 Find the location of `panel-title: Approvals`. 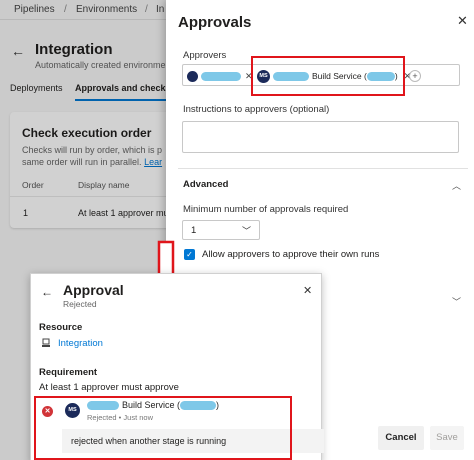

panel-title: Approvals is located at coordinates (215, 22).